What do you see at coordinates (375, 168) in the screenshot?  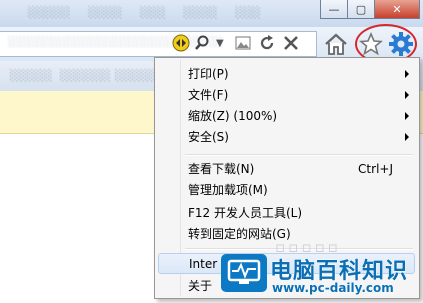 I see `shortcut-label: Ctrl+J` at bounding box center [375, 168].